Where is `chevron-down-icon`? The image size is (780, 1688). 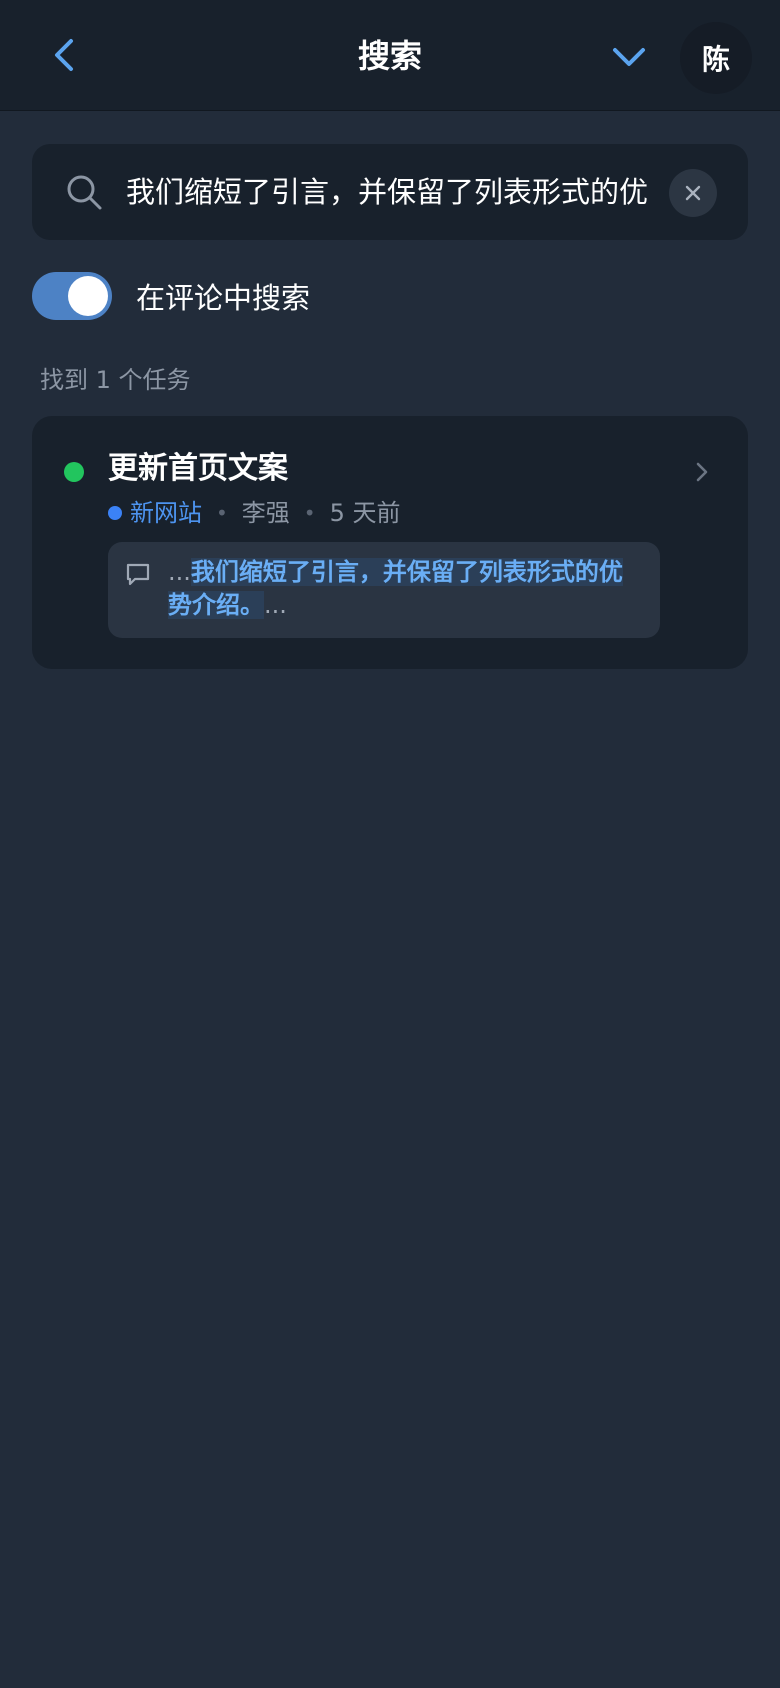 chevron-down-icon is located at coordinates (629, 57).